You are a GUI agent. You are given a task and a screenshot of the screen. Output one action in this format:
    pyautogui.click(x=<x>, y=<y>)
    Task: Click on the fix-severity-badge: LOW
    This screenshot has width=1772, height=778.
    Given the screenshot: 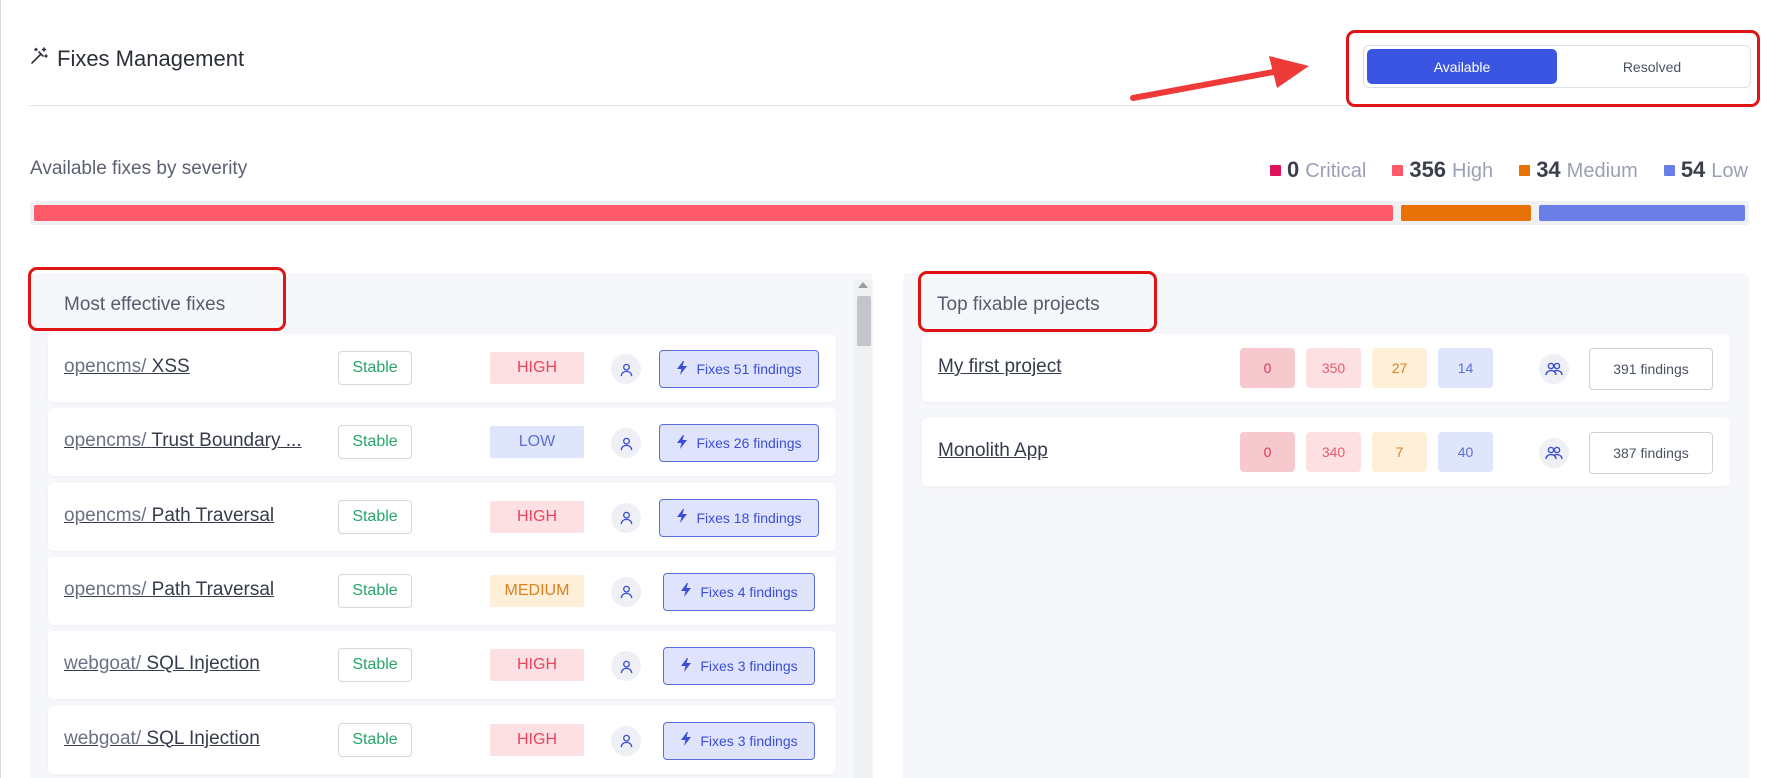 What is the action you would take?
    pyautogui.click(x=537, y=442)
    